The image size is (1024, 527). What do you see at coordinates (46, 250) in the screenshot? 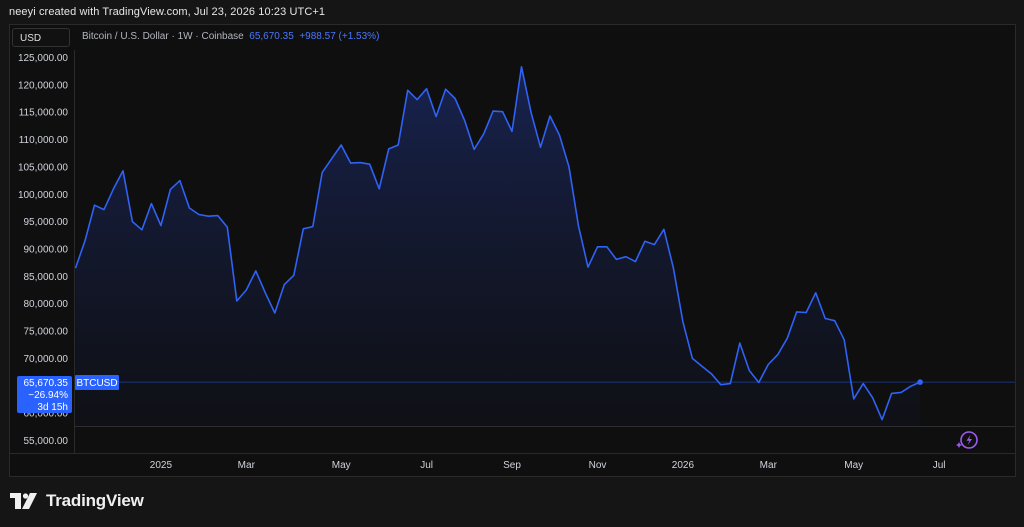
I see `y-tick-label: 90,000.00` at bounding box center [46, 250].